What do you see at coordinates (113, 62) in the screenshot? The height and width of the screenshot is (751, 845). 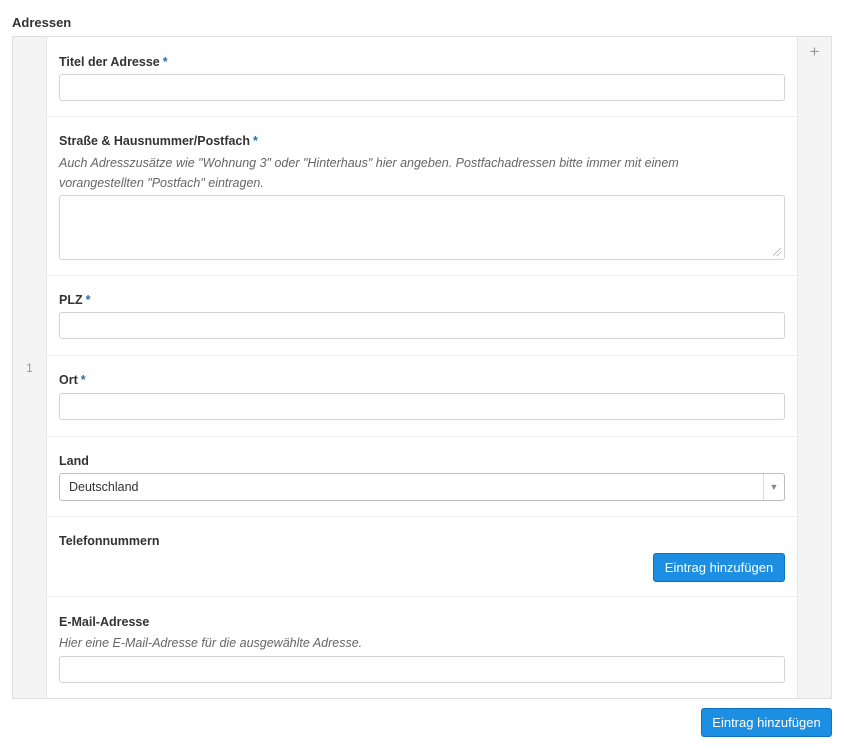 I see `field-title-label: Titel der Adresse *` at bounding box center [113, 62].